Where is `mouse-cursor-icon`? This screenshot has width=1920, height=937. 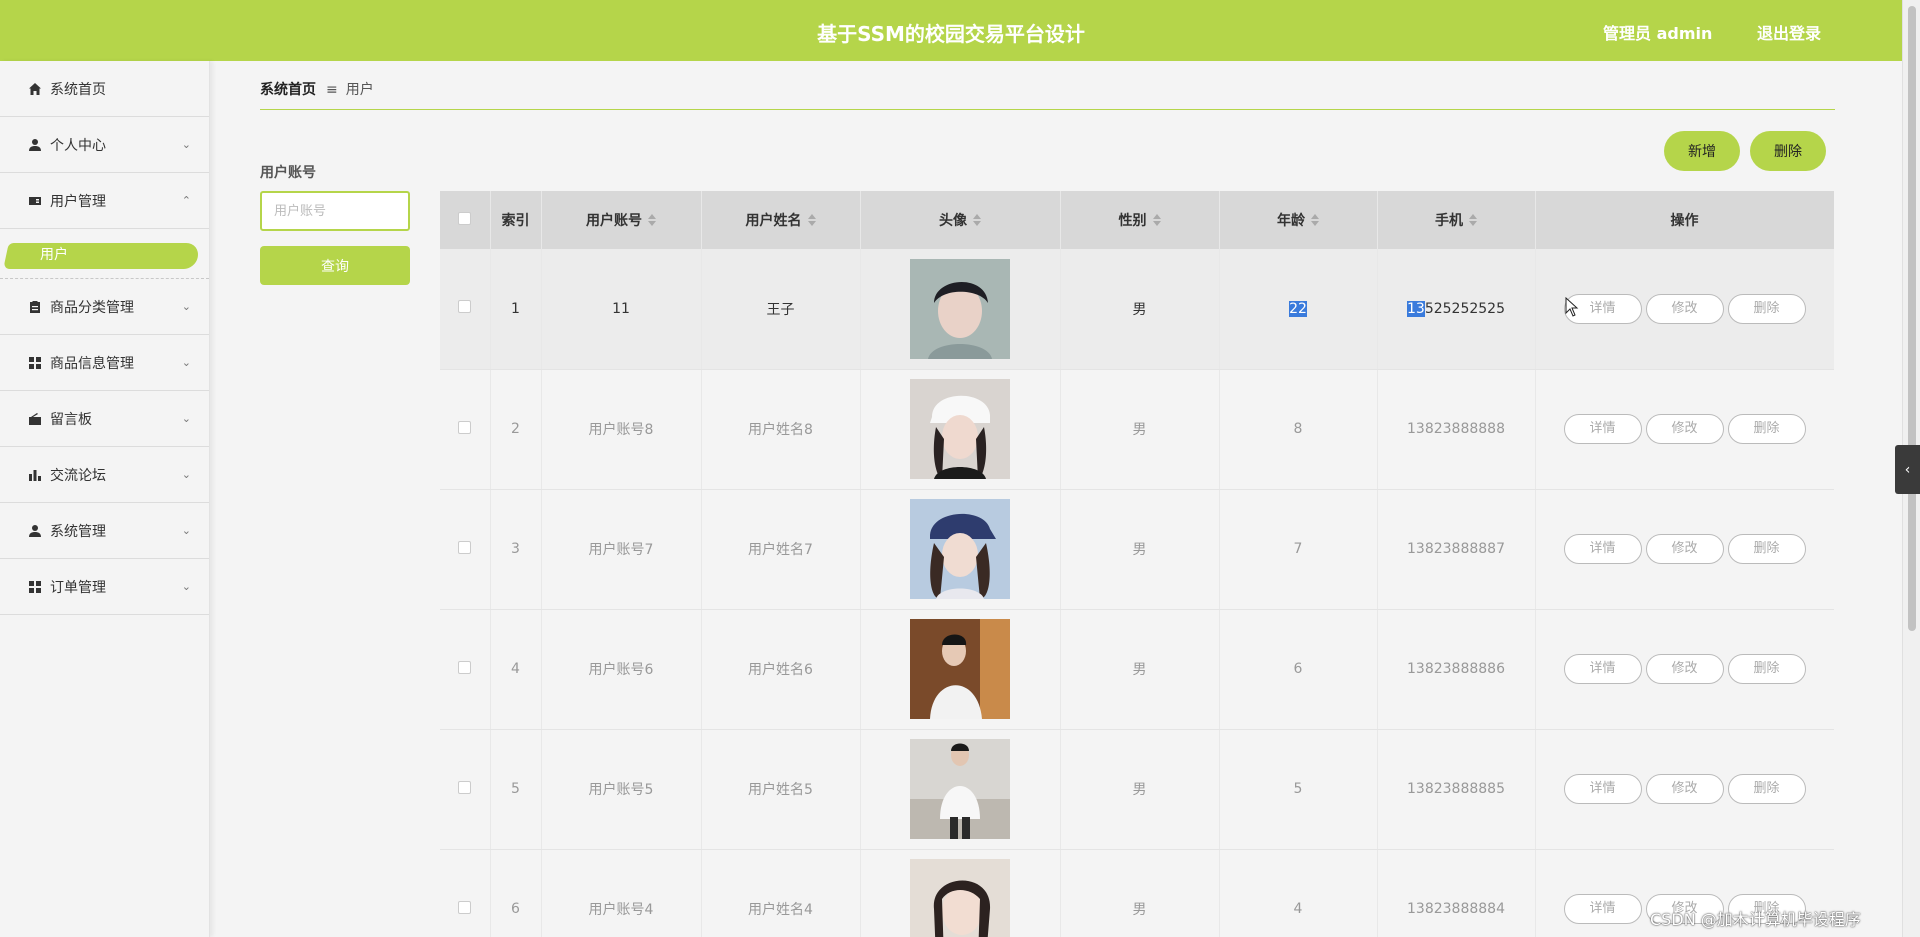
mouse-cursor-icon is located at coordinates (1572, 307).